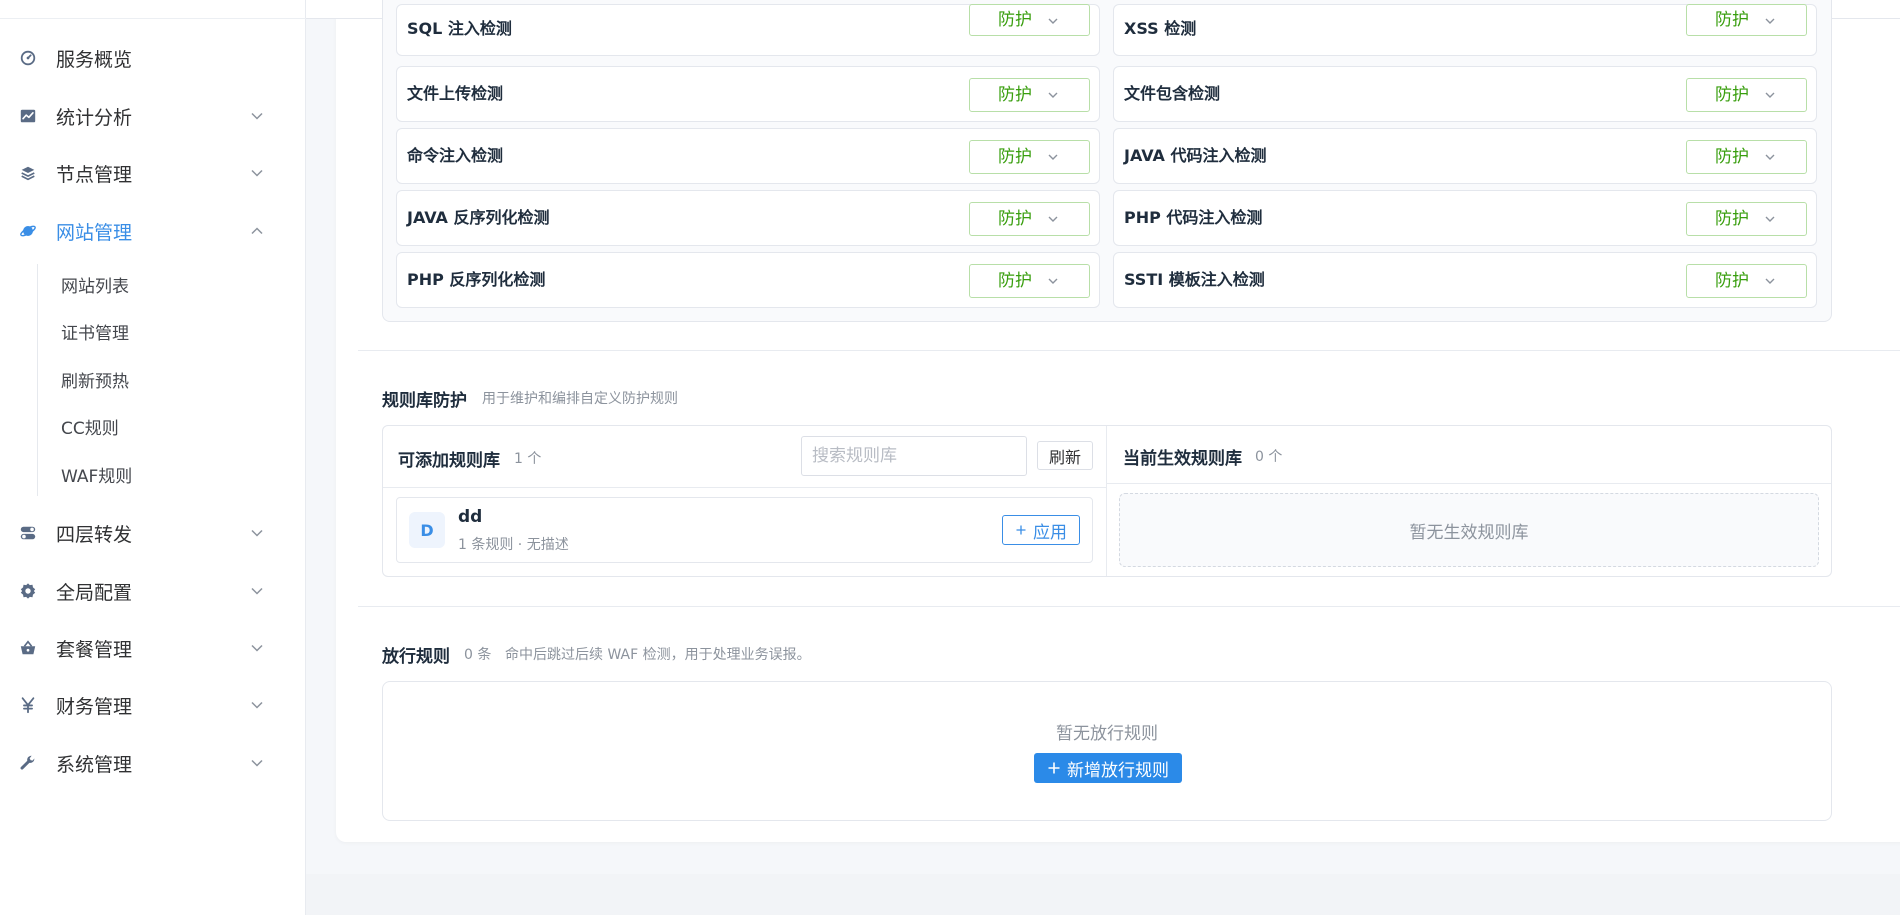 The height and width of the screenshot is (915, 1900). Describe the element at coordinates (1182, 459) in the screenshot. I see `active-libraries-title: 当前生效规则库` at that location.